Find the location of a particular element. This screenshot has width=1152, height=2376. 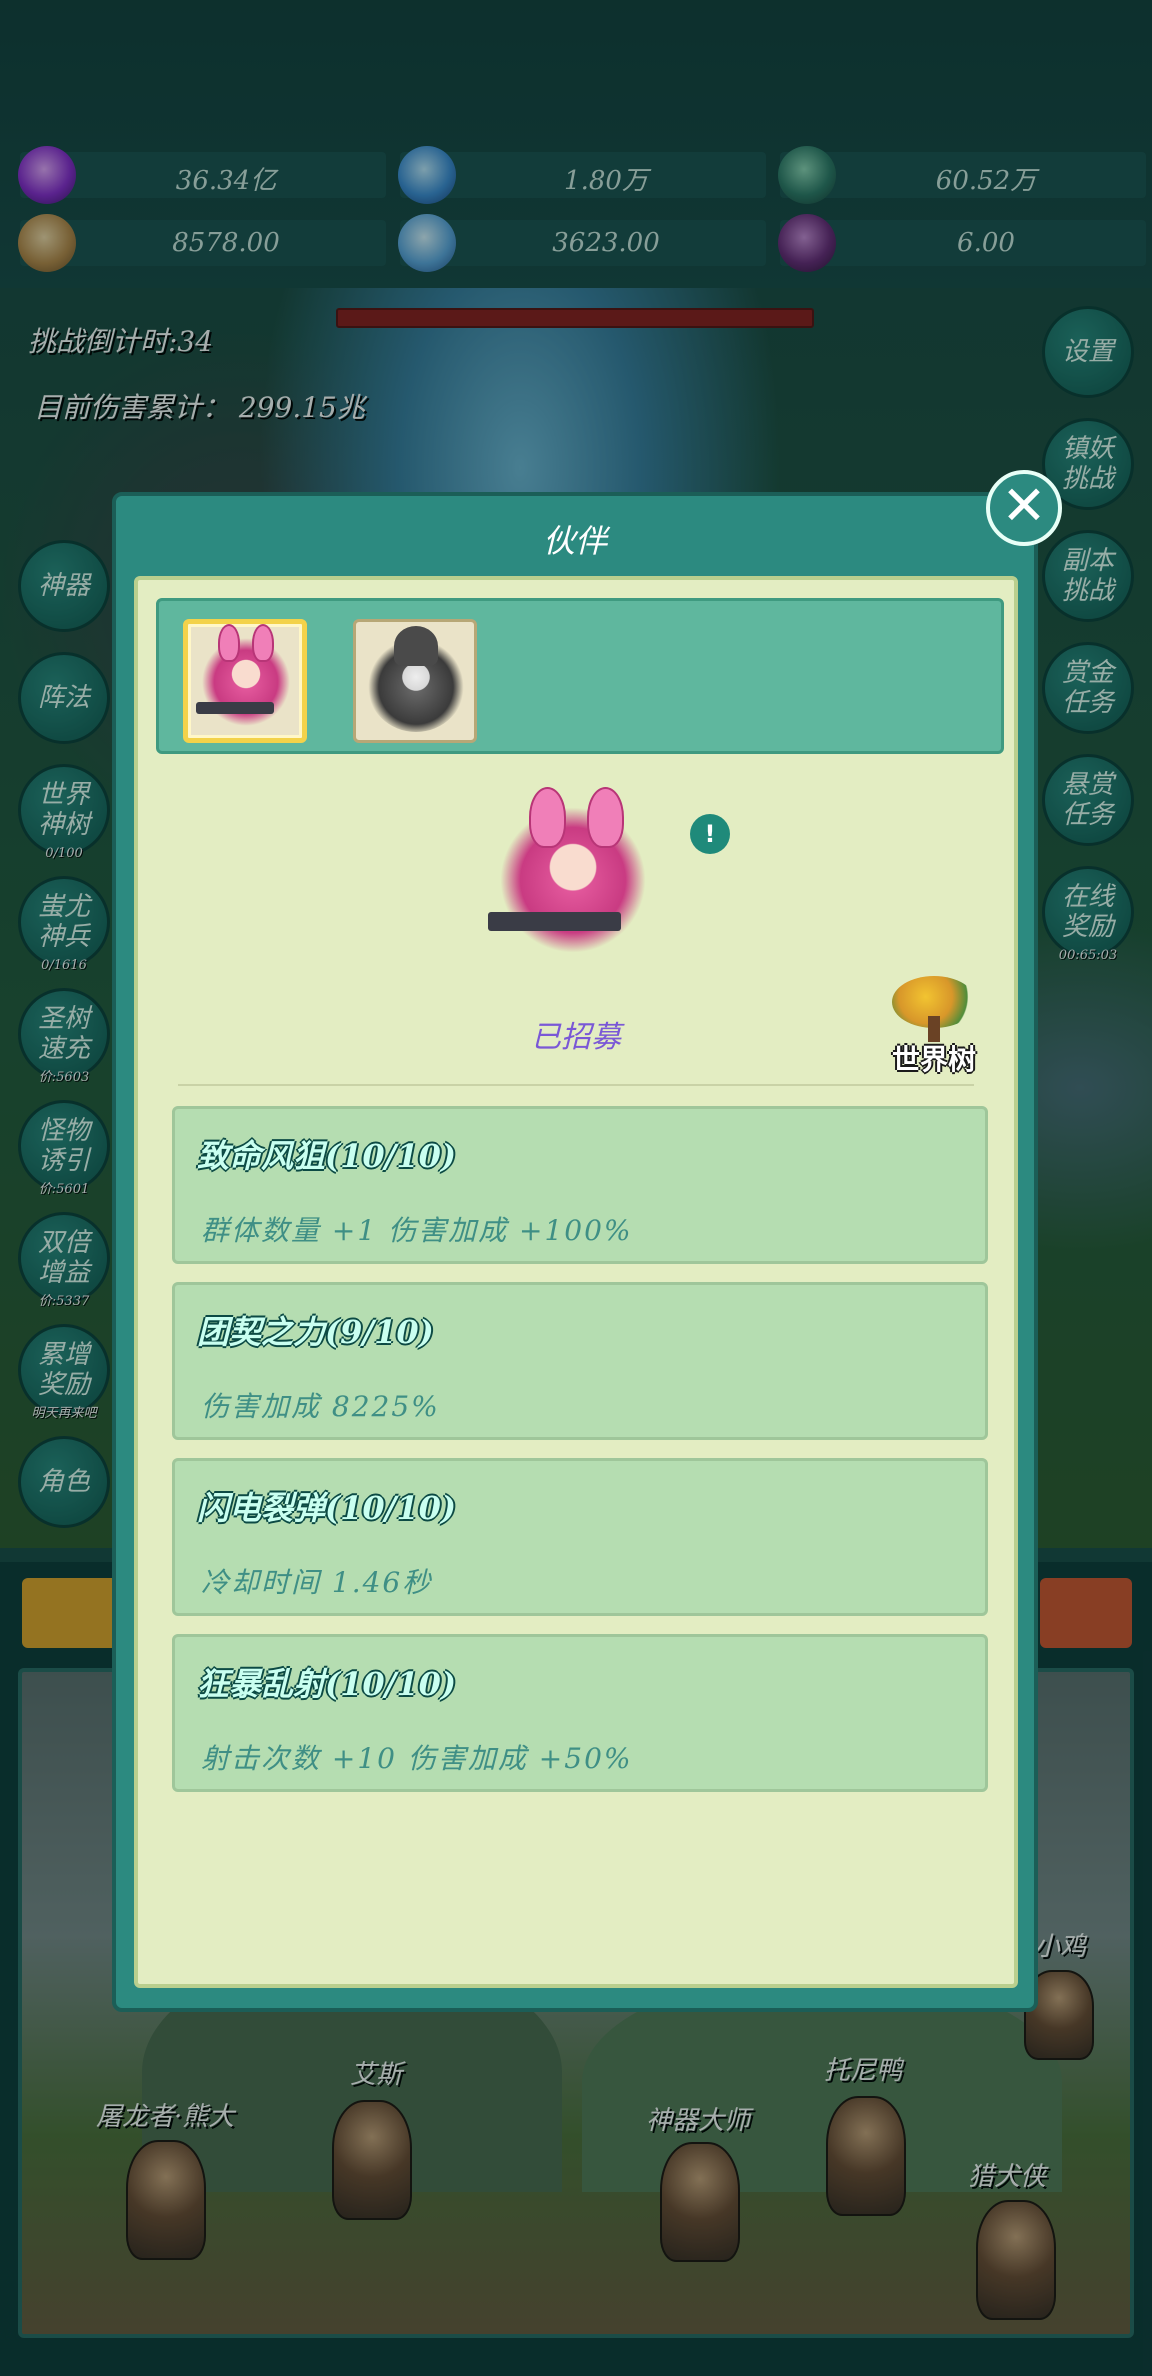

tab-partner-gray is located at coordinates (415, 681).